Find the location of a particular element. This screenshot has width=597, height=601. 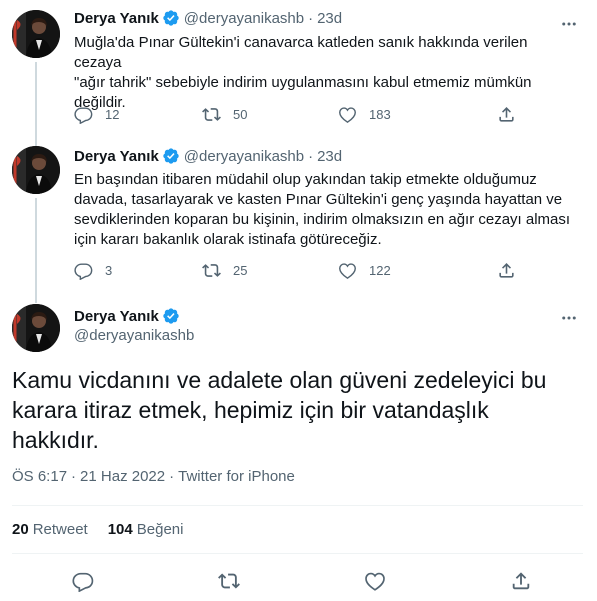

retweet-stat: 20 Retweet is located at coordinates (50, 529).